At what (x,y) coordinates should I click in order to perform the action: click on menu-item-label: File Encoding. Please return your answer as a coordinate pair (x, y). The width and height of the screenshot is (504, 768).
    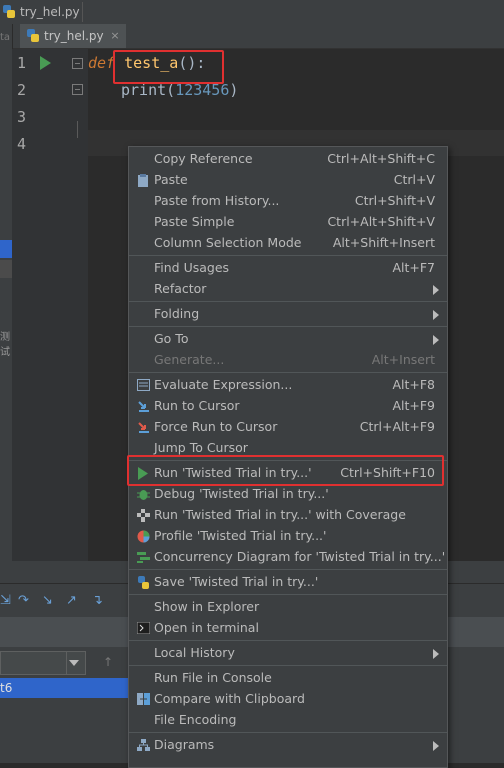
    Looking at the image, I should click on (195, 719).